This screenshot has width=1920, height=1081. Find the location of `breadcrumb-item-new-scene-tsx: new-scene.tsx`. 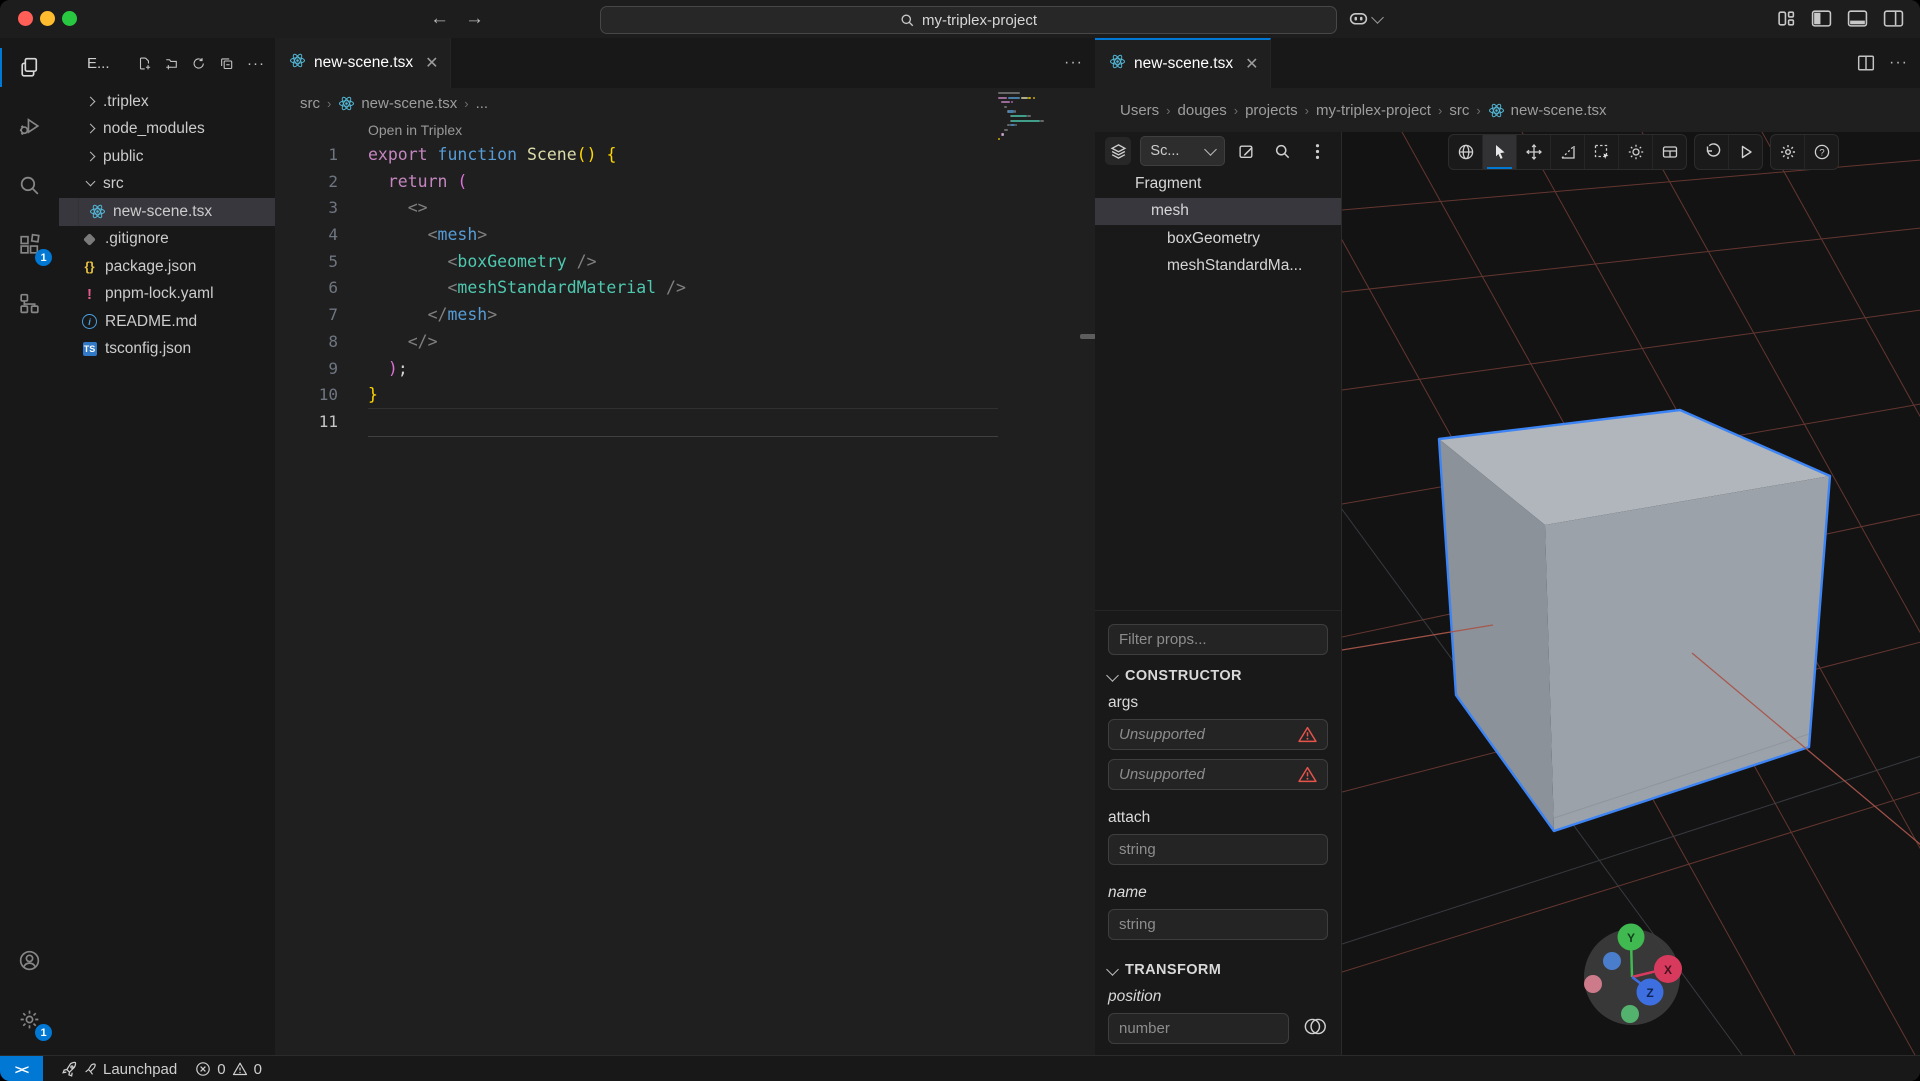

breadcrumb-item-new-scene-tsx: new-scene.tsx is located at coordinates (397, 103).